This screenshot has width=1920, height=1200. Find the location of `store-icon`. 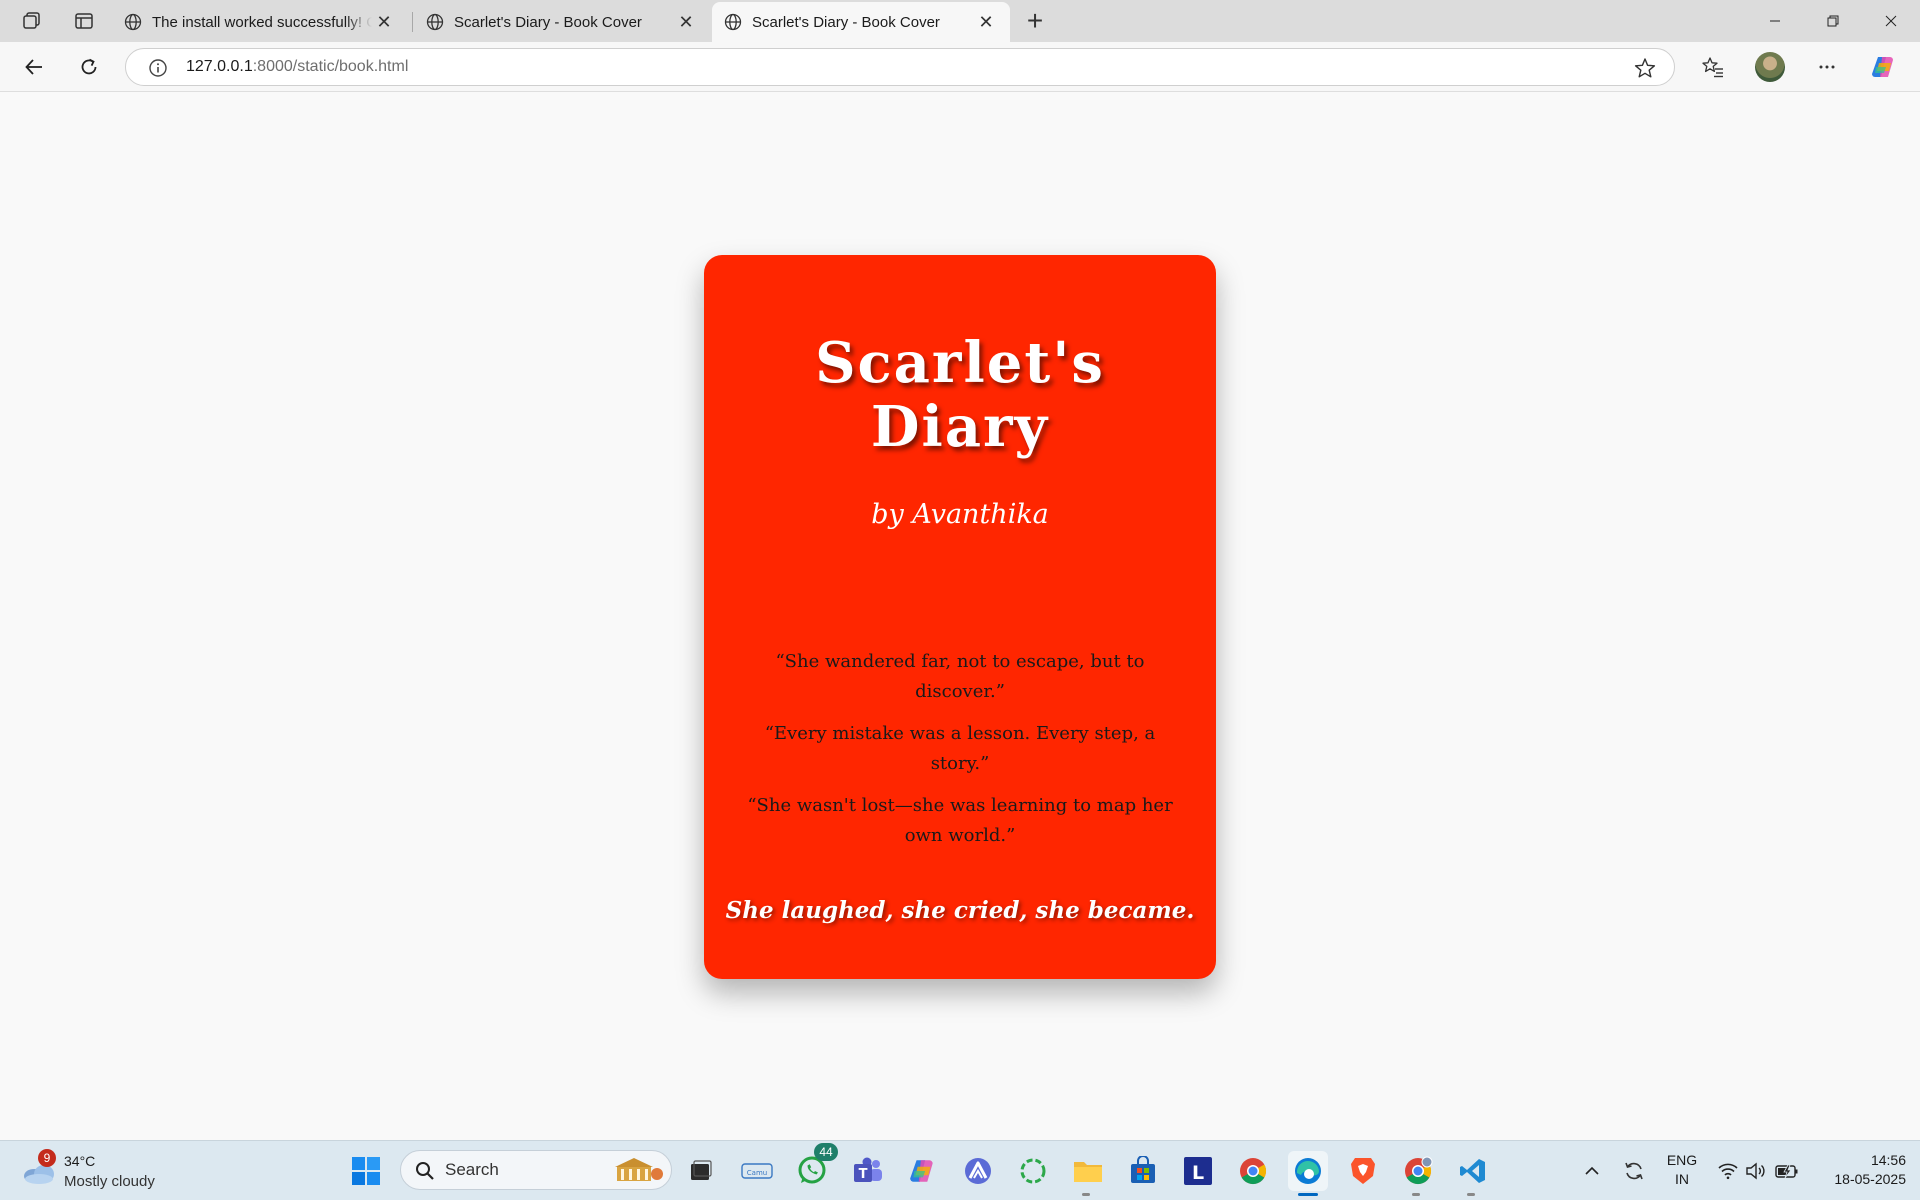

store-icon is located at coordinates (1143, 1169).